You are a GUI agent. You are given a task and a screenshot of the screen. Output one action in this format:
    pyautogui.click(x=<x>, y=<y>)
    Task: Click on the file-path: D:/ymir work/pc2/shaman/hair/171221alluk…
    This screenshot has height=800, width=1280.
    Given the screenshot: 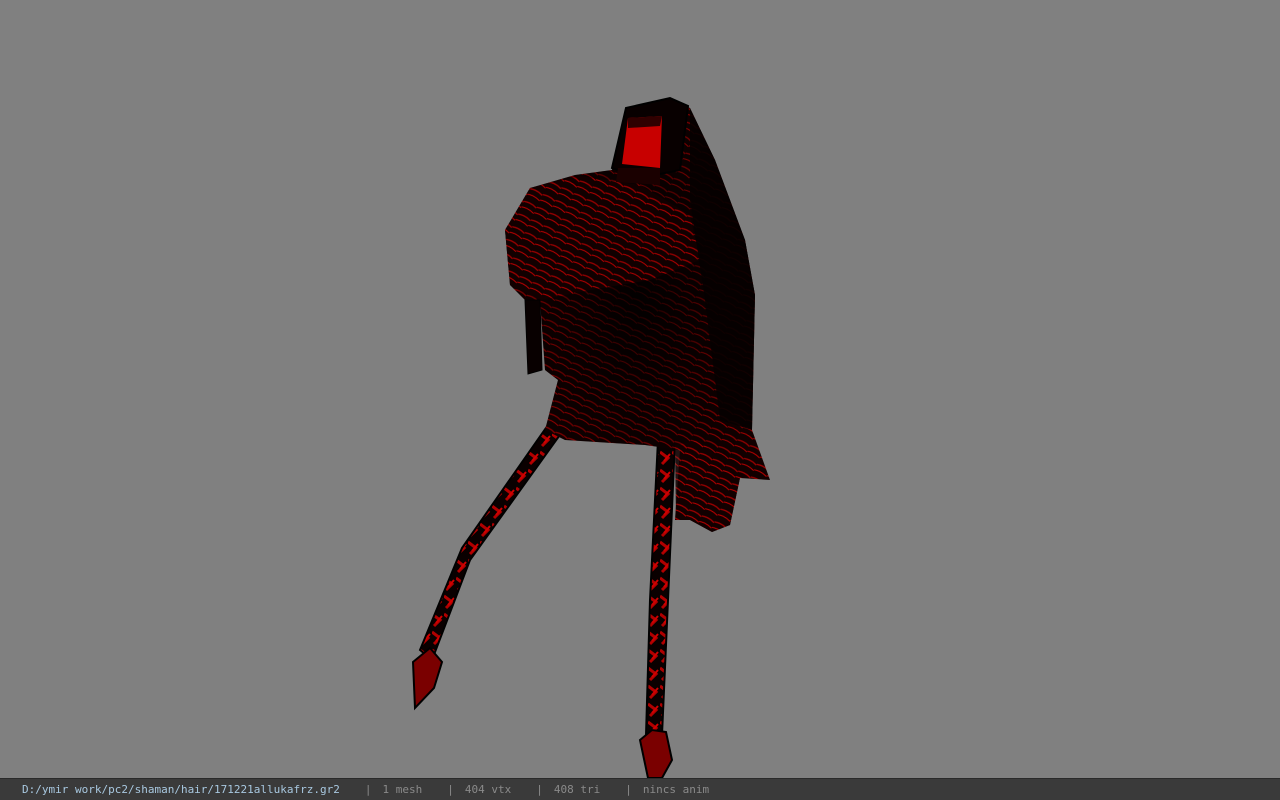 What is the action you would take?
    pyautogui.click(x=181, y=789)
    